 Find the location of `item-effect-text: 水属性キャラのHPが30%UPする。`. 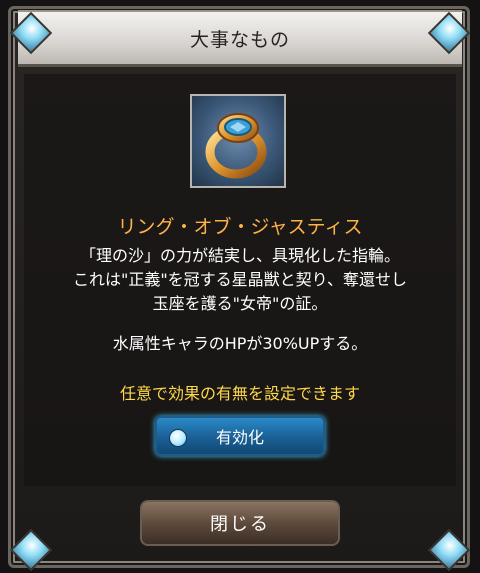

item-effect-text: 水属性キャラのHPが30%UPする。 is located at coordinates (240, 343).